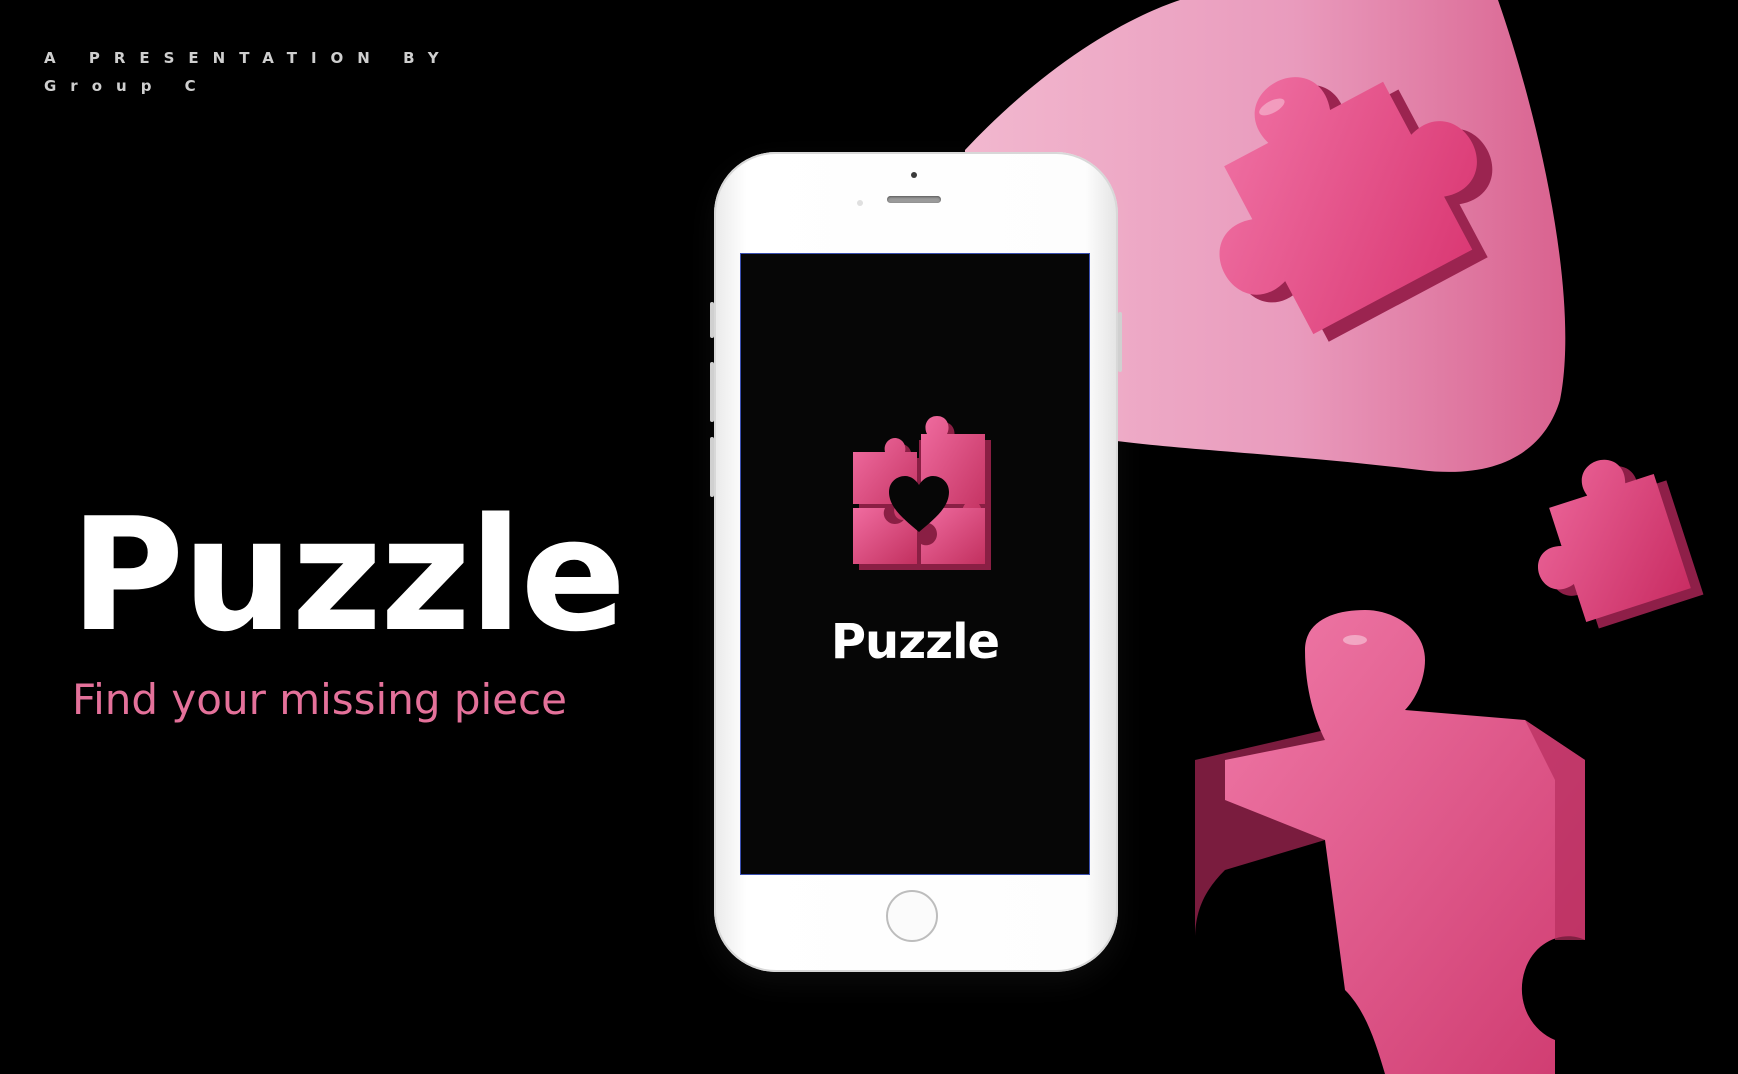 The image size is (1738, 1074). Describe the element at coordinates (712, 467) in the screenshot. I see `phone-volume-down` at that location.